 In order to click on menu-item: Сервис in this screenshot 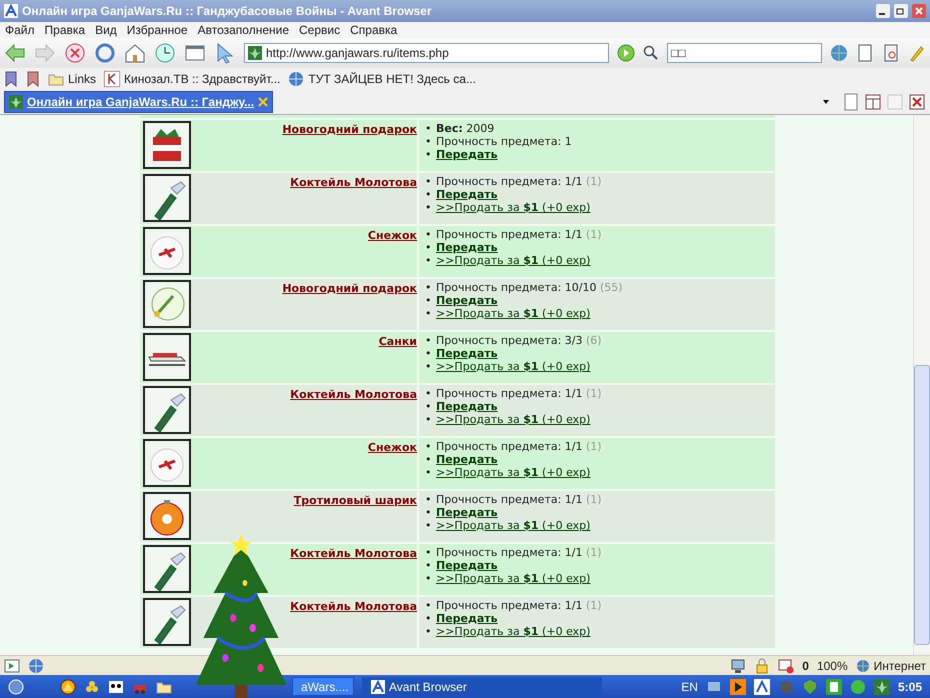, I will do `click(320, 30)`.